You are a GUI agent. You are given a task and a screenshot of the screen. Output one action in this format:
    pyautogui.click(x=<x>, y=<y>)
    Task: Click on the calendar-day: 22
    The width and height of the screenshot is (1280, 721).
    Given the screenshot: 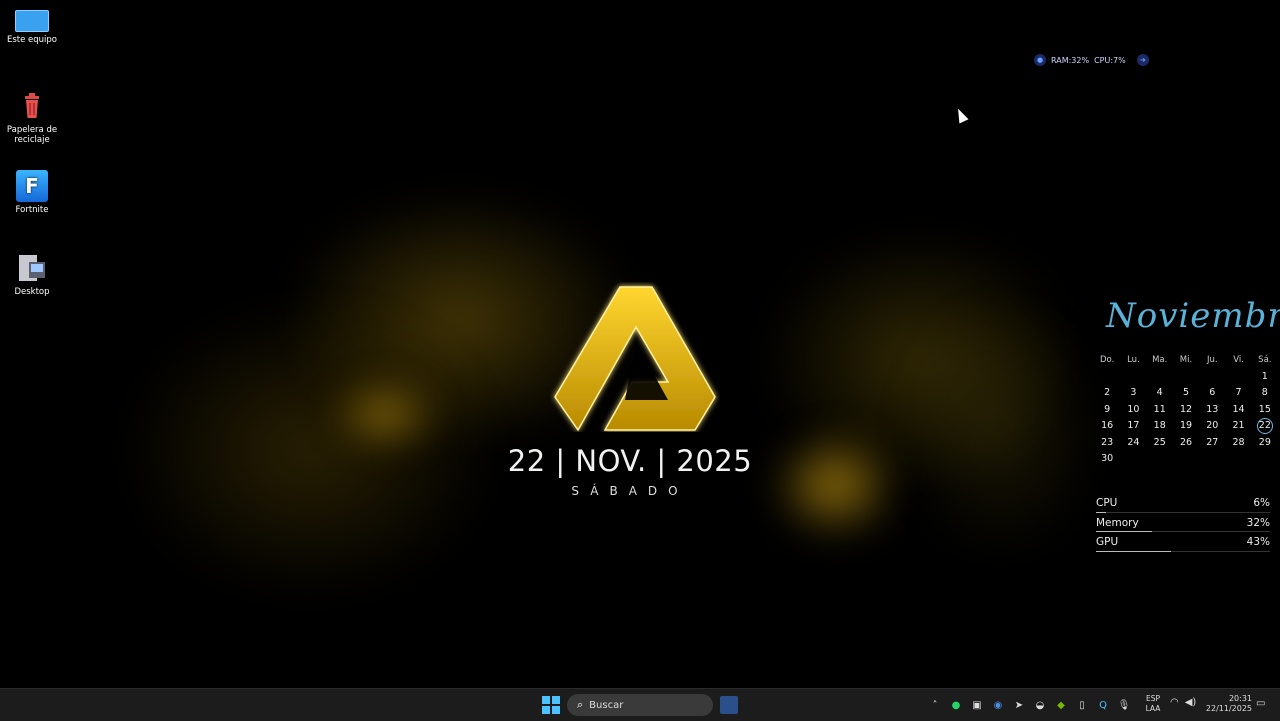 What is the action you would take?
    pyautogui.click(x=1265, y=426)
    